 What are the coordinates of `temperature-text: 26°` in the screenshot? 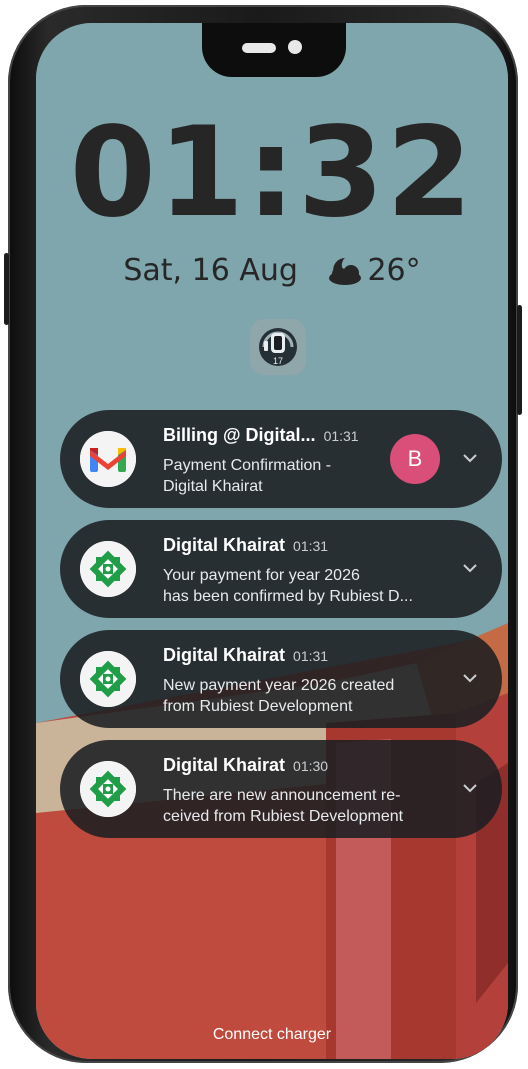 It's located at (394, 270).